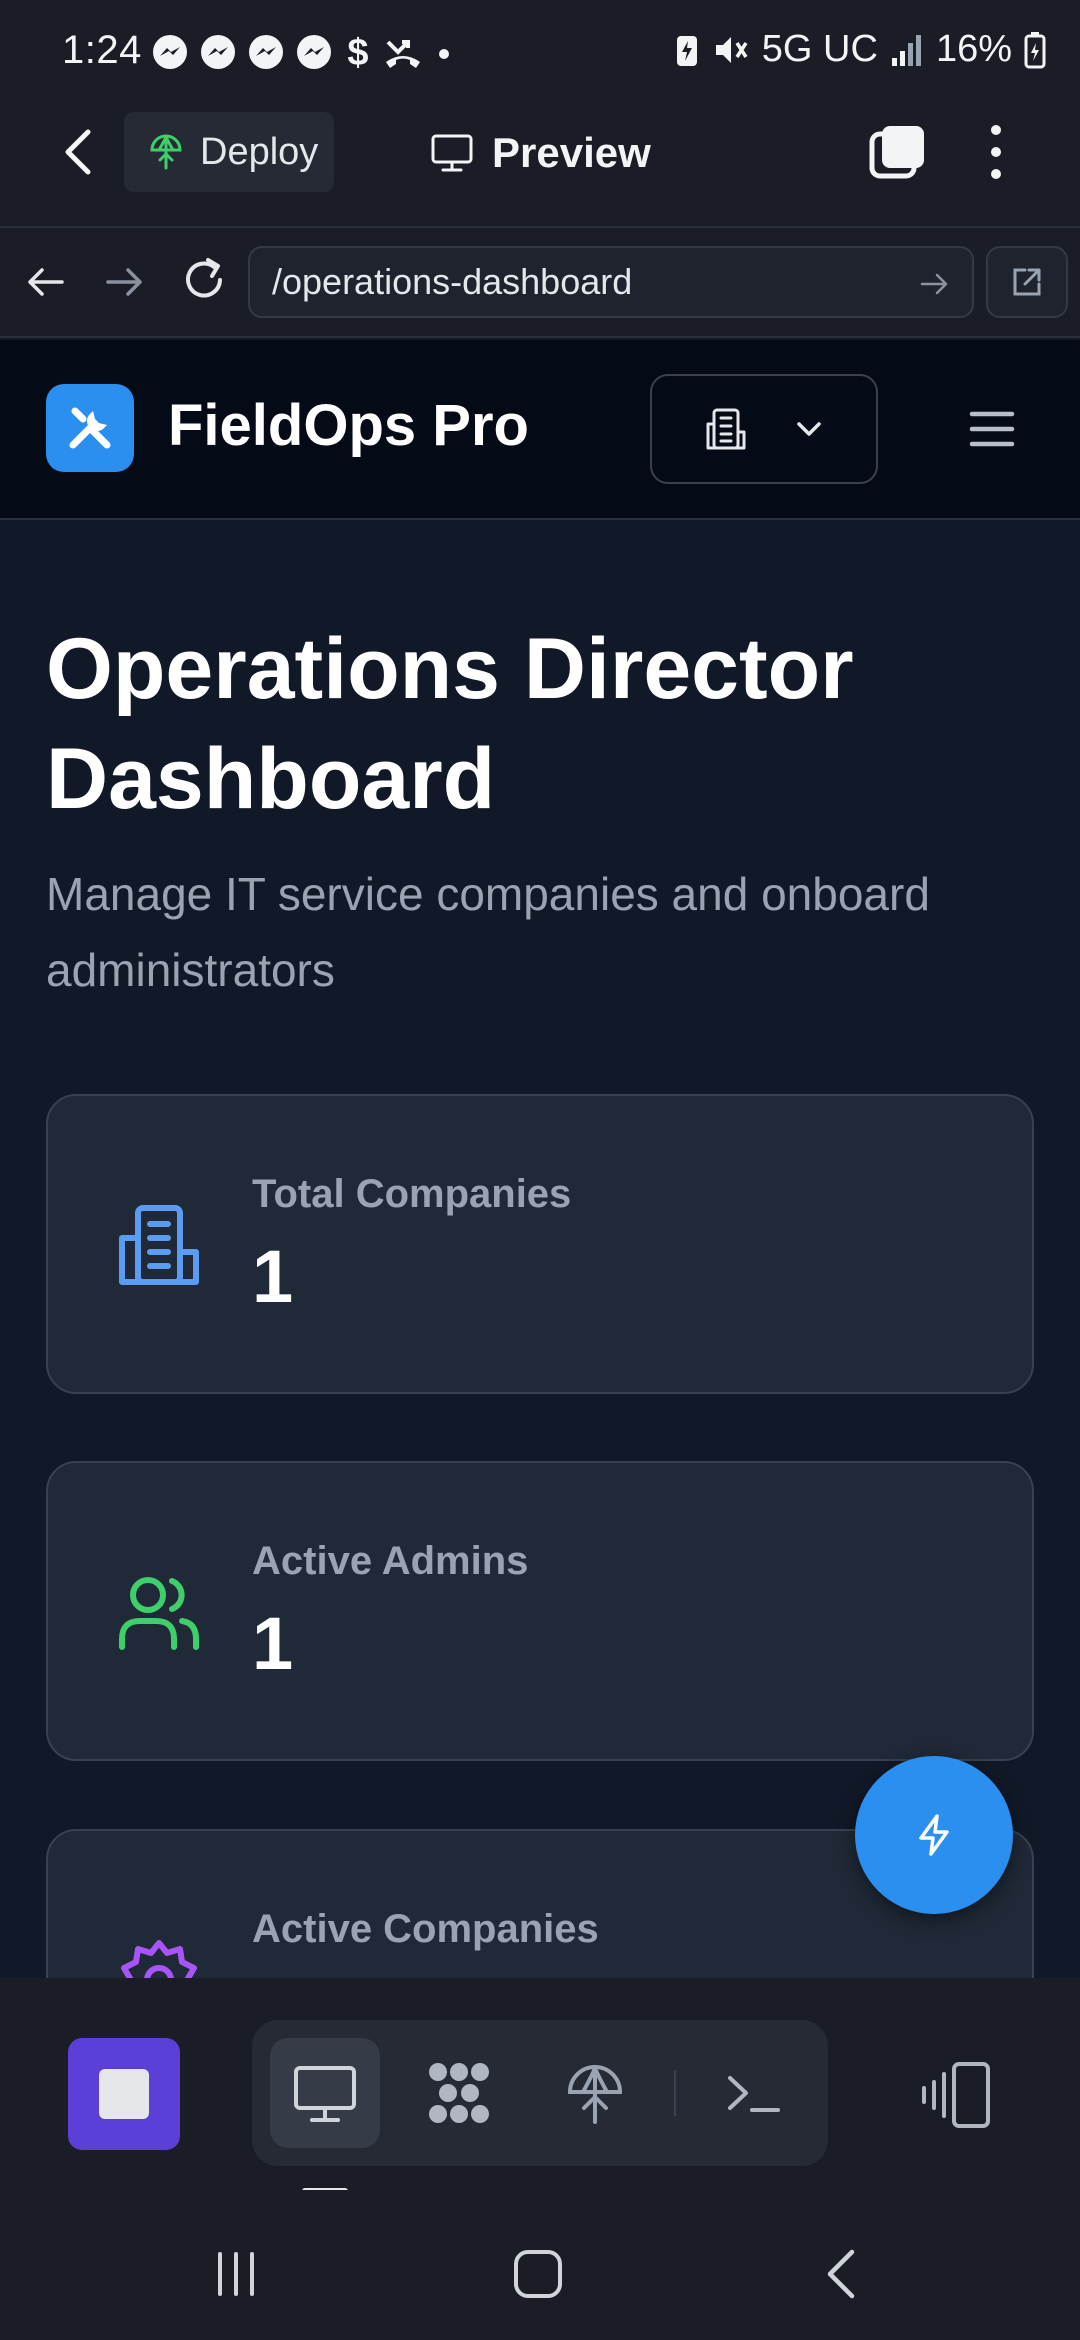 The image size is (1080, 2340). Describe the element at coordinates (957, 2095) in the screenshot. I see `device-toggle-icon` at that location.